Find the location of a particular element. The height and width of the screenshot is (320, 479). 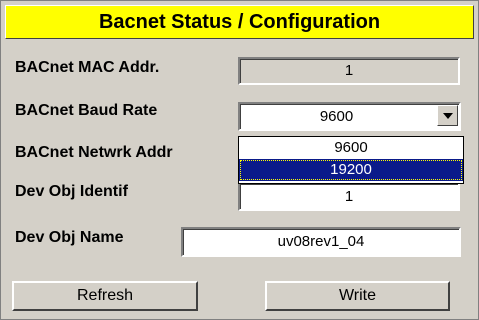

chevron-down-icon is located at coordinates (447, 115).